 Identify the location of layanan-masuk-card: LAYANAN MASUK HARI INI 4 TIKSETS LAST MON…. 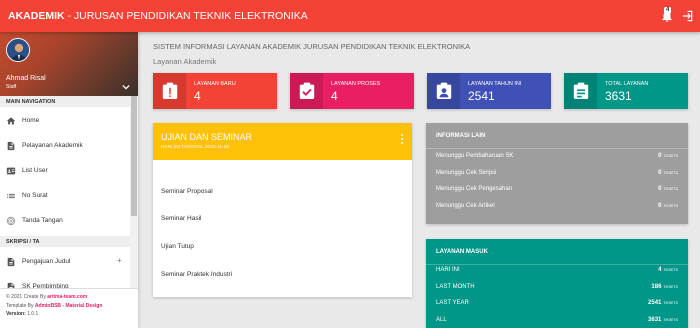
(557, 283).